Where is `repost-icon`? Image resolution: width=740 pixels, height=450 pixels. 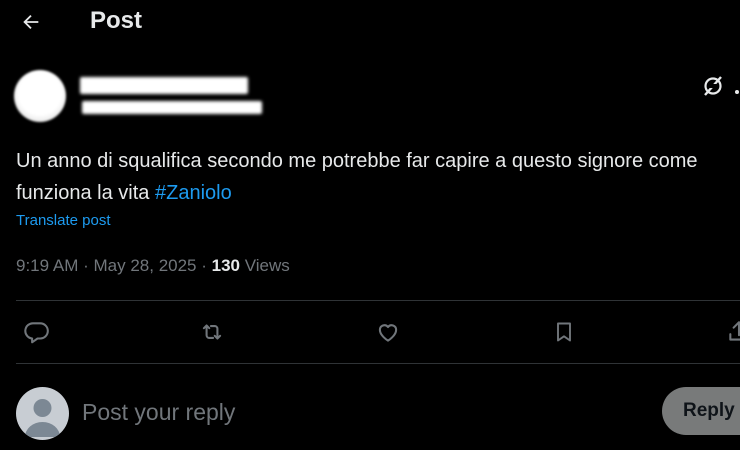 repost-icon is located at coordinates (212, 332).